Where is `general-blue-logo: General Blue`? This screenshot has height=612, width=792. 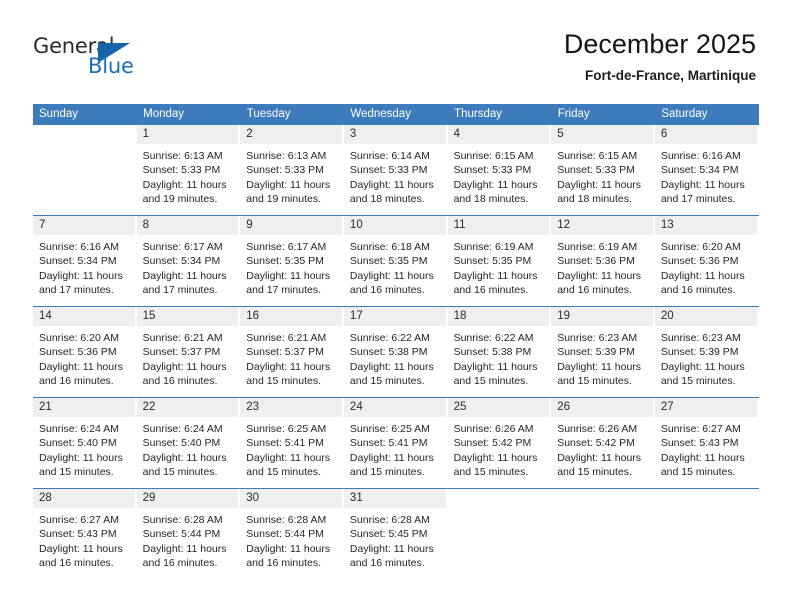
general-blue-logo: General Blue is located at coordinates (98, 62).